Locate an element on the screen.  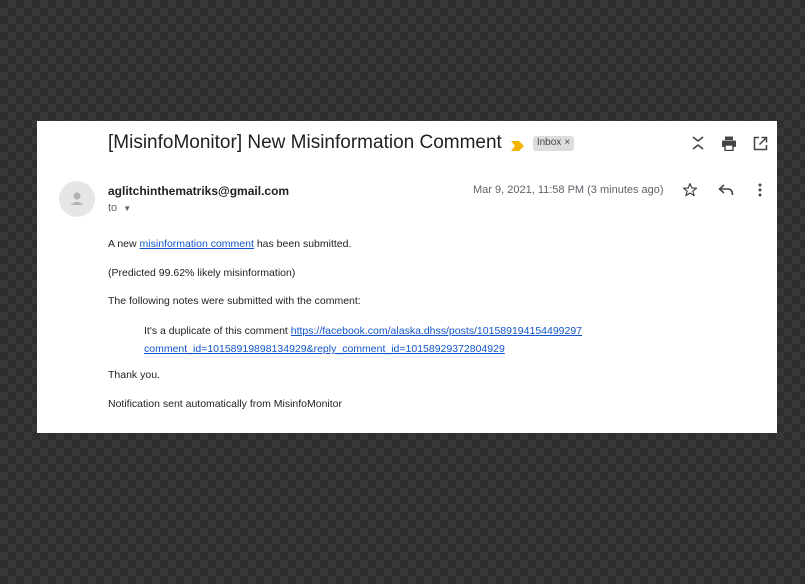
body-line1-prefix: A new is located at coordinates (124, 244).